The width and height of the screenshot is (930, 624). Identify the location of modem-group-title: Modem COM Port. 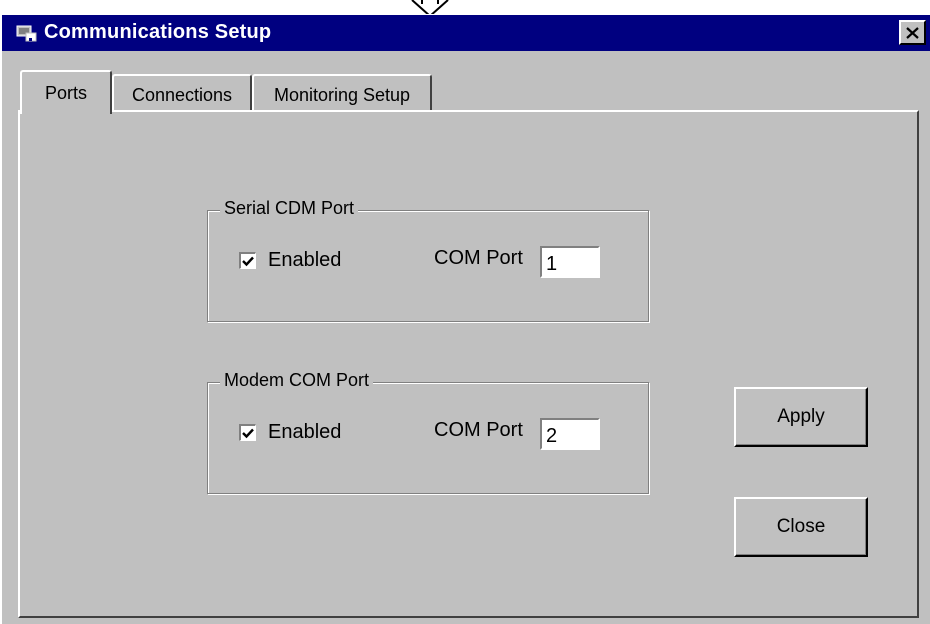
(297, 380).